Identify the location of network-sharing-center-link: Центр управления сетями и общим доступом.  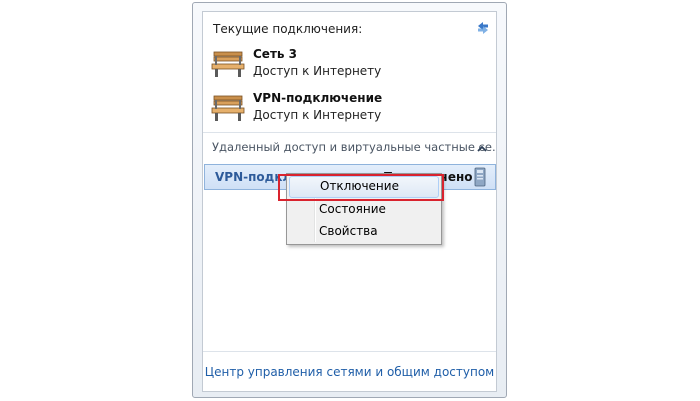
(349, 372).